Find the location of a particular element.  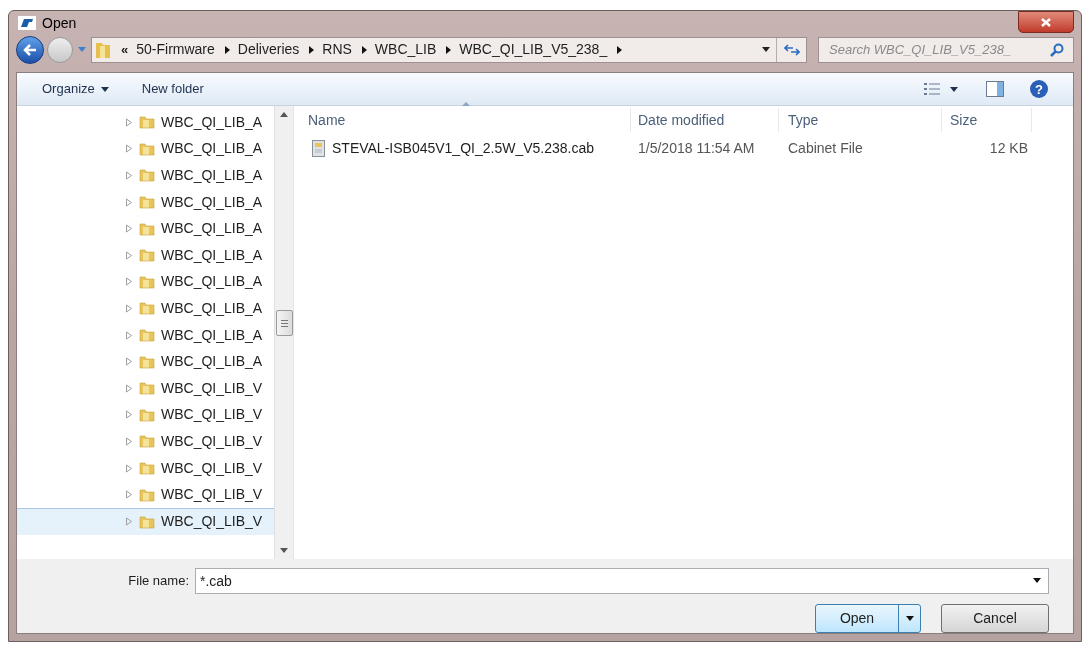

overflow-chevron: « is located at coordinates (125, 49).